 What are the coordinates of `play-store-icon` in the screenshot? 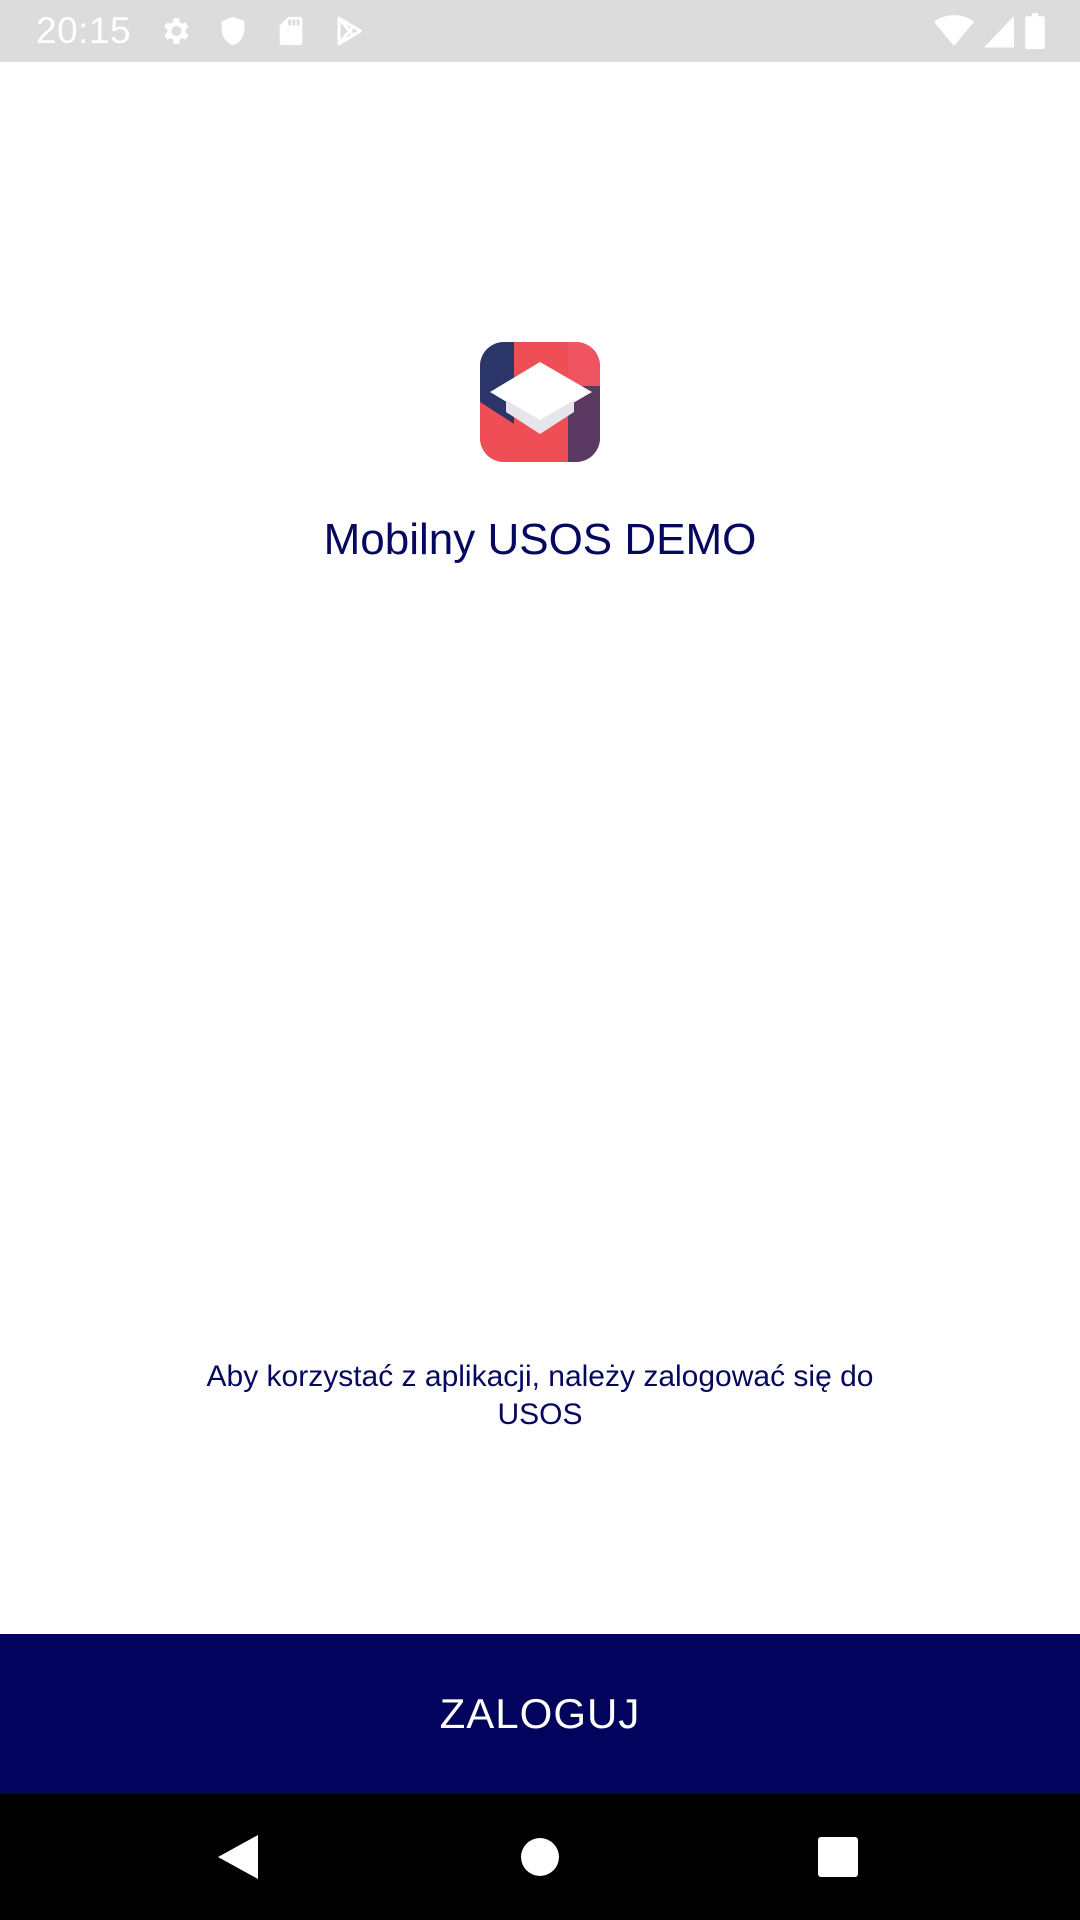 It's located at (349, 31).